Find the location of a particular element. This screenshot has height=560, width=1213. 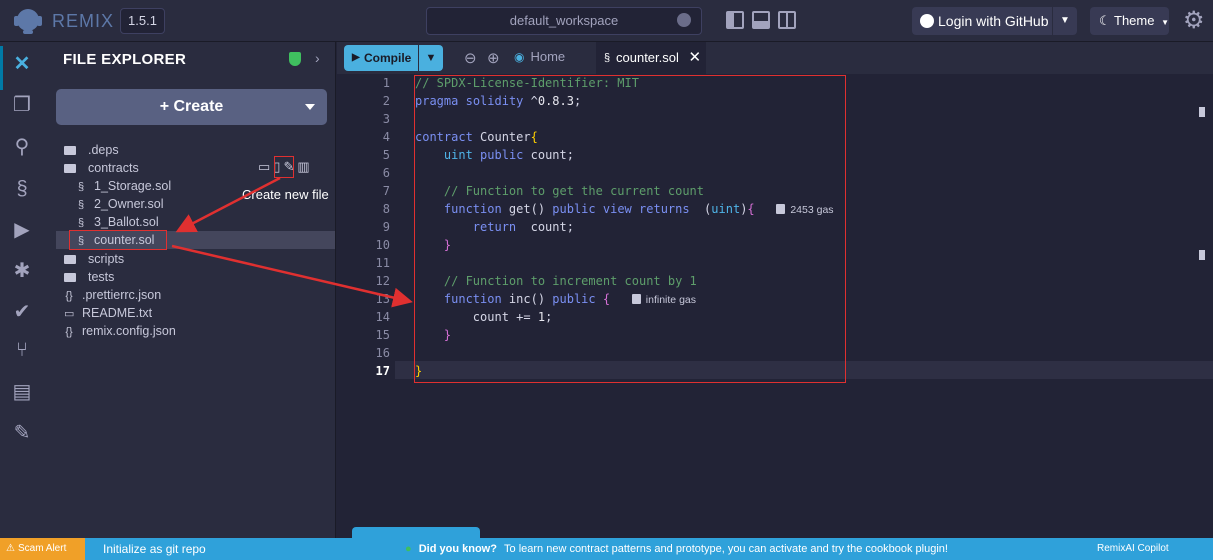

tree-item-tests: tests is located at coordinates (195, 277).